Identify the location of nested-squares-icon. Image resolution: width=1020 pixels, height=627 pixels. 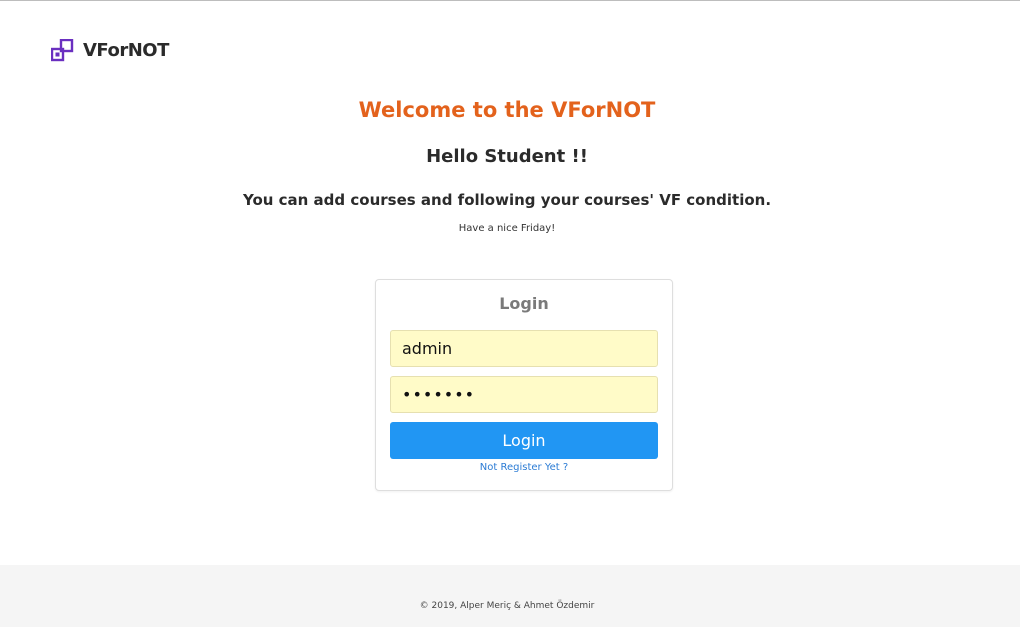
(62, 50).